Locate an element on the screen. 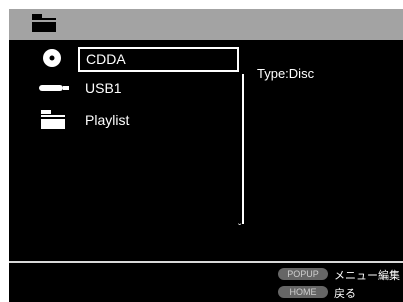  menu-item-usb1: USB1 is located at coordinates (140, 88).